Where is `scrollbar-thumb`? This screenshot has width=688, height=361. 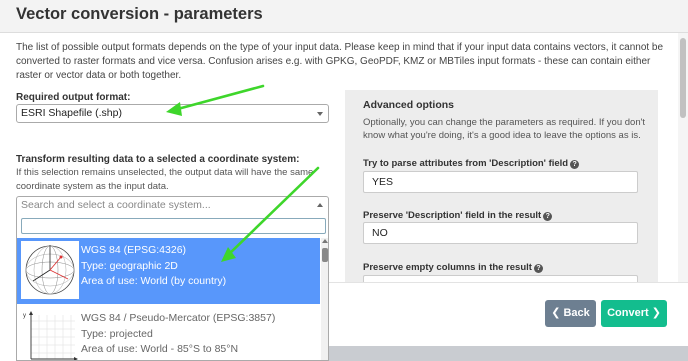 scrollbar-thumb is located at coordinates (325, 255).